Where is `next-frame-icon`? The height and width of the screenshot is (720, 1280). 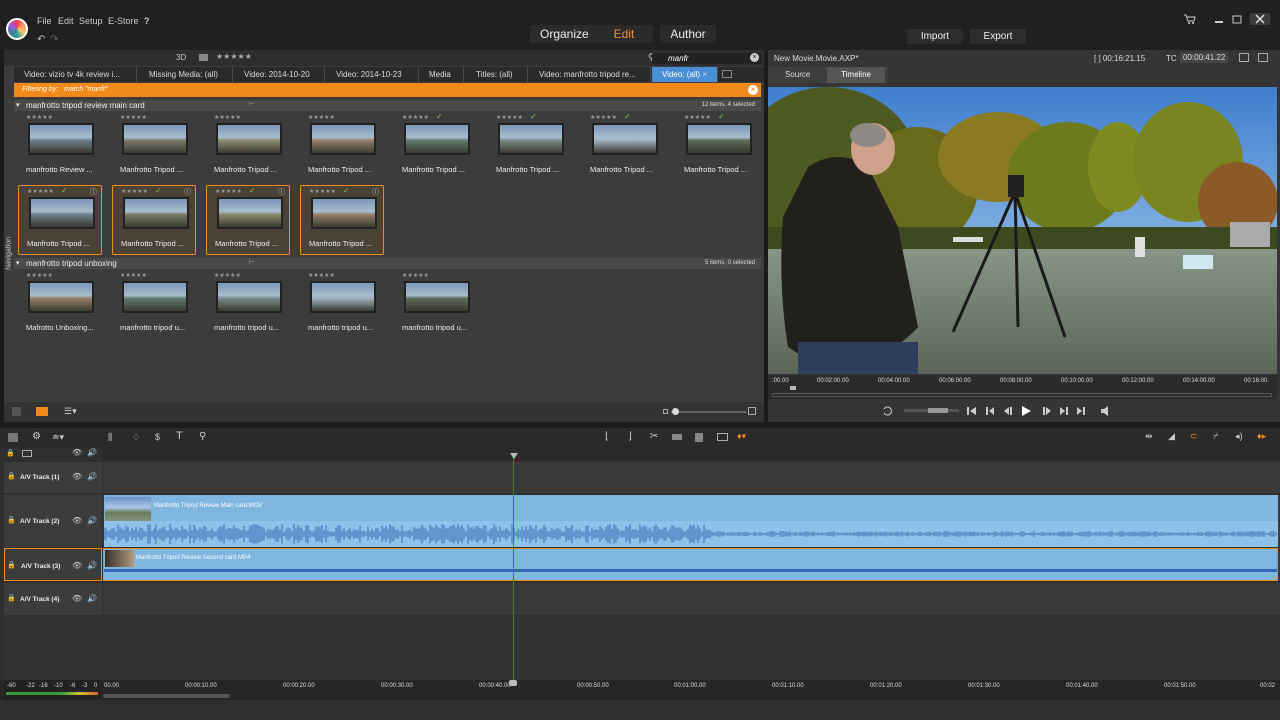 next-frame-icon is located at coordinates (1064, 410).